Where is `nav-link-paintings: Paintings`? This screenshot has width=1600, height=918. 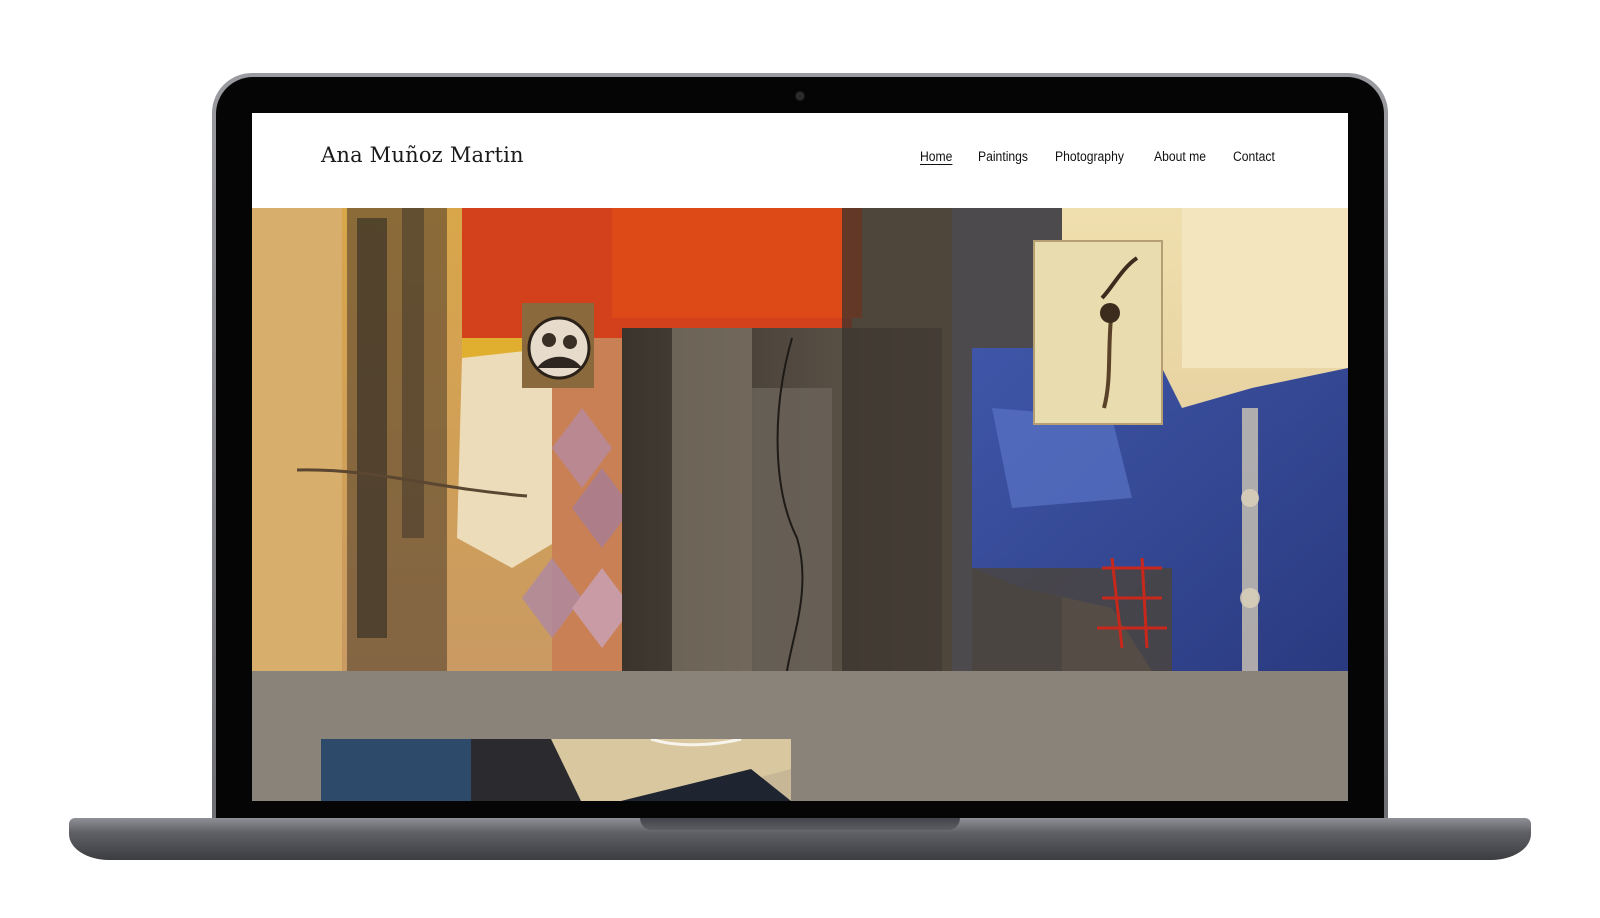 nav-link-paintings: Paintings is located at coordinates (1003, 156).